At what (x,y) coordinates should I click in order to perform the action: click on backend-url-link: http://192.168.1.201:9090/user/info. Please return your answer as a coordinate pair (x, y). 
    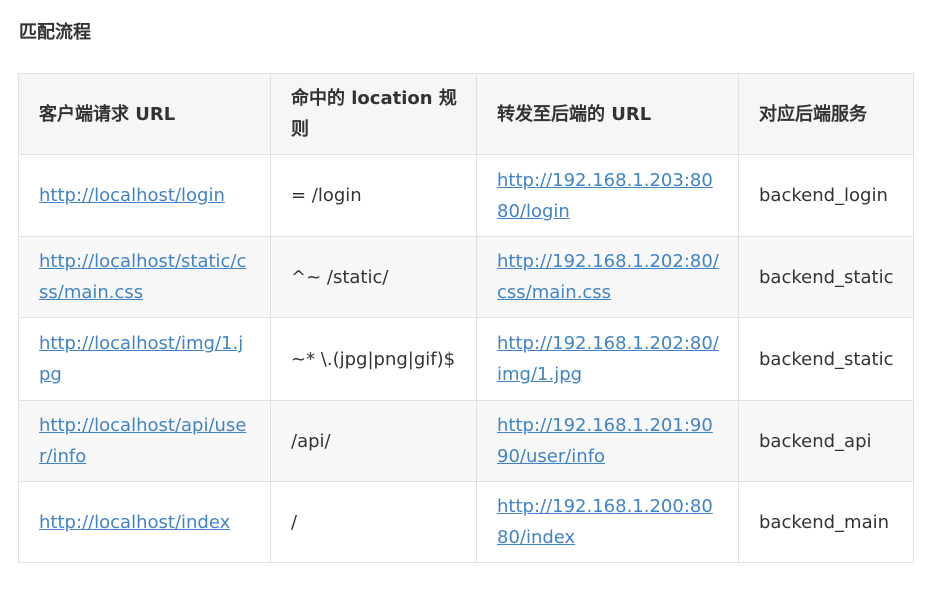
    Looking at the image, I should click on (605, 441).